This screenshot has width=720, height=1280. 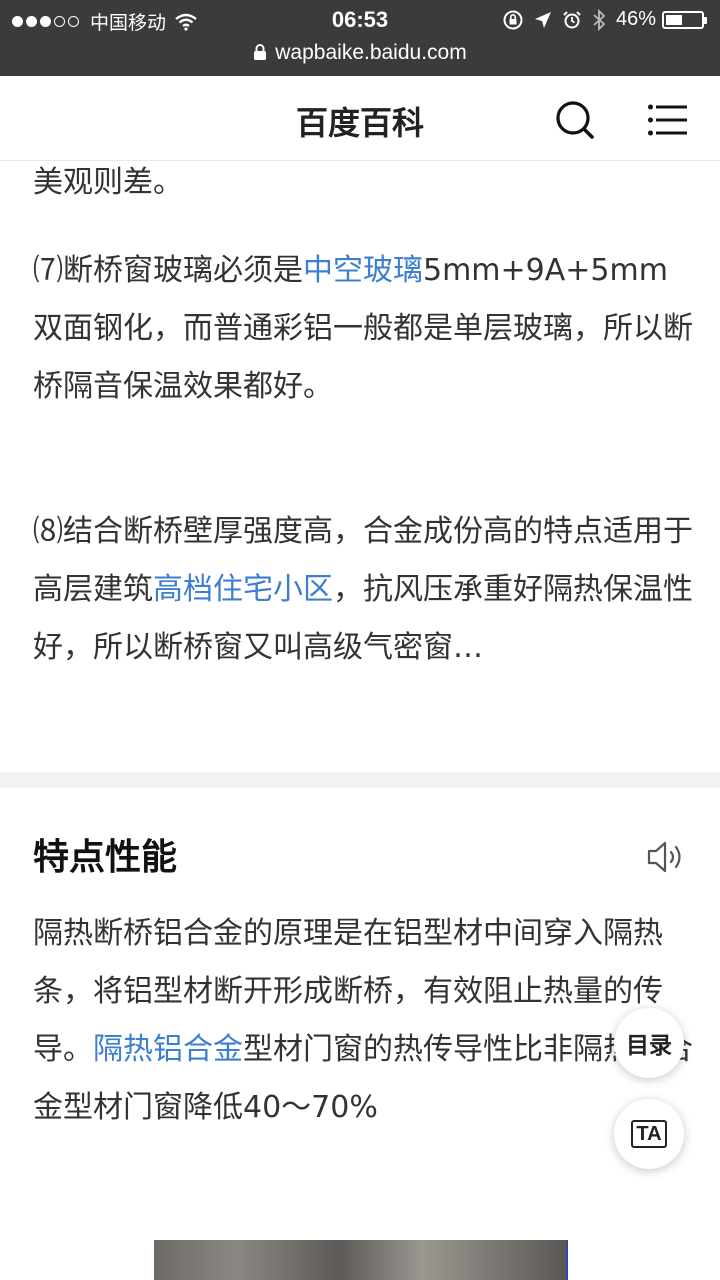 I want to click on paragraph-text: ⑺断桥窗玻璃必须是, so click(x=168, y=270).